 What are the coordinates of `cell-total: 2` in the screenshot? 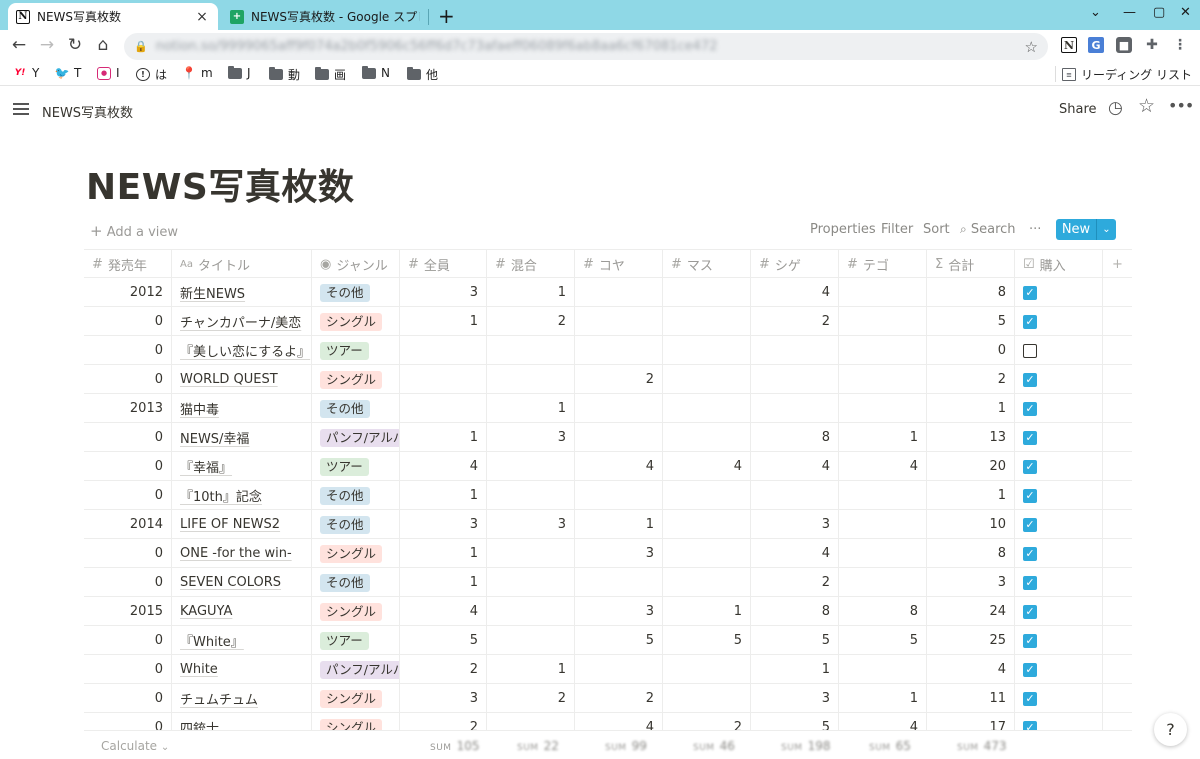 It's located at (971, 379).